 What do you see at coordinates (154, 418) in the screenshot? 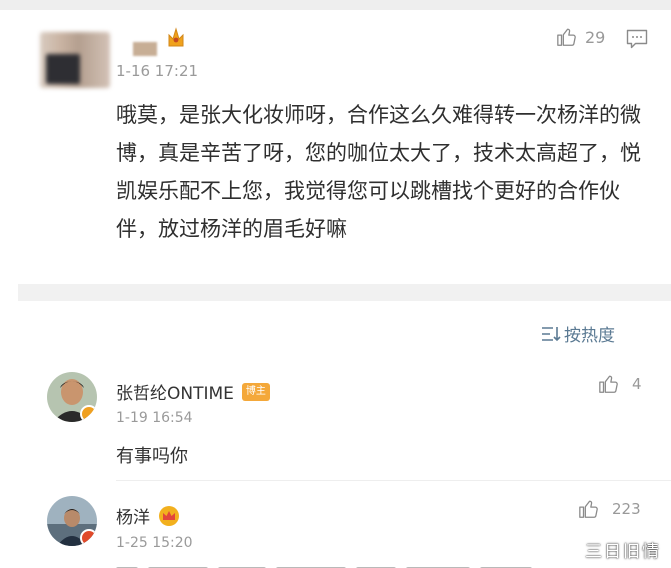
I see `reply-timestamp: 1-19 16:54` at bounding box center [154, 418].